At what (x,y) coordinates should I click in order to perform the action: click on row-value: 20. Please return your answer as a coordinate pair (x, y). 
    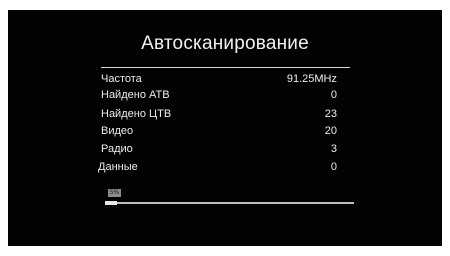
    Looking at the image, I should click on (330, 131).